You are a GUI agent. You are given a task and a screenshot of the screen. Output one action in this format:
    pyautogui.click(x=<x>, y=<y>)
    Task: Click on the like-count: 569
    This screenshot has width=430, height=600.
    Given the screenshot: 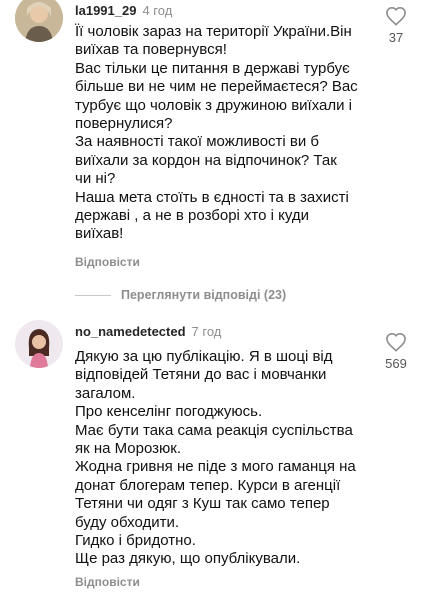 What is the action you would take?
    pyautogui.click(x=396, y=363)
    